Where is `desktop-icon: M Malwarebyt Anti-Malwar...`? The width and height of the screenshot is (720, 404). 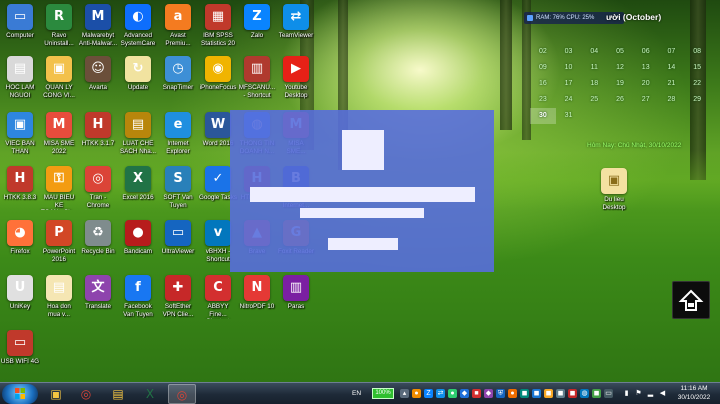 desktop-icon: M Malwarebyt Anti-Malwar... is located at coordinates (98, 25).